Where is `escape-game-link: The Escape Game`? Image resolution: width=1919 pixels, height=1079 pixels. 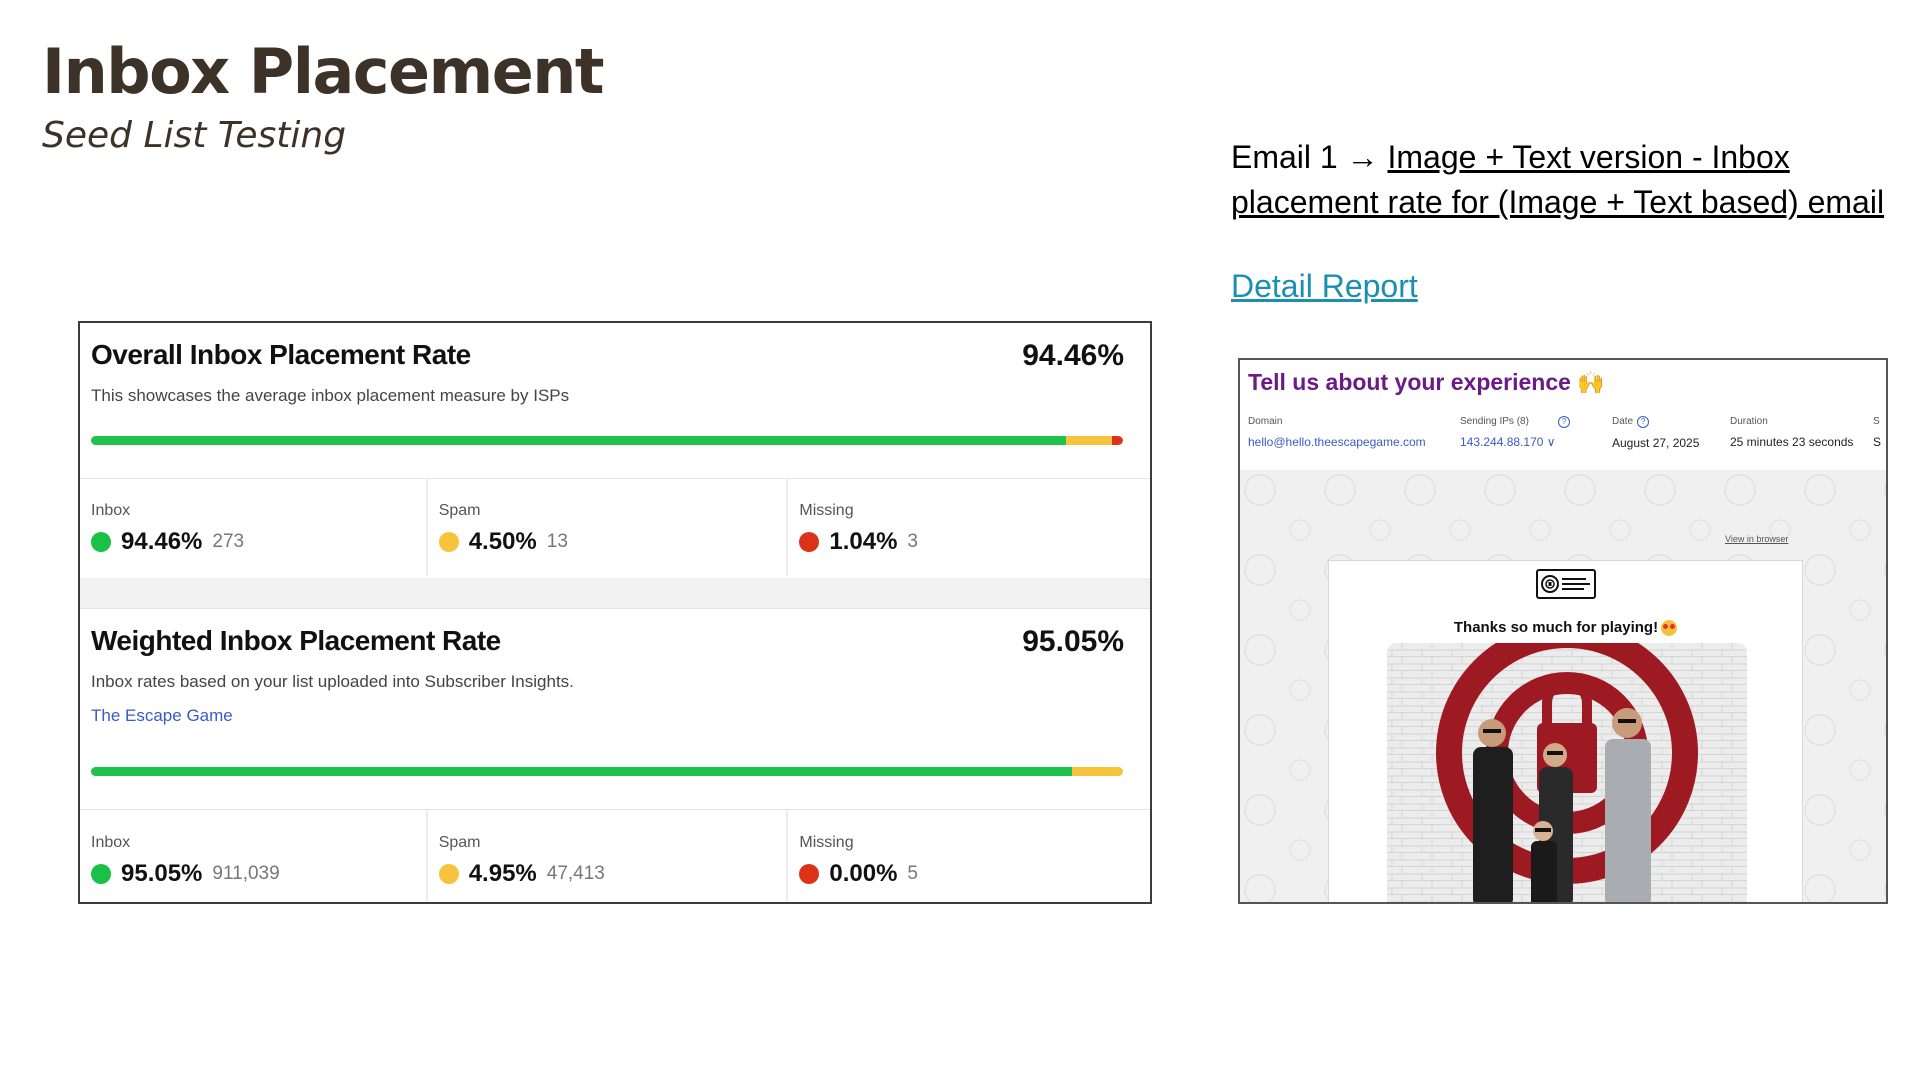 escape-game-link: The Escape Game is located at coordinates (162, 716).